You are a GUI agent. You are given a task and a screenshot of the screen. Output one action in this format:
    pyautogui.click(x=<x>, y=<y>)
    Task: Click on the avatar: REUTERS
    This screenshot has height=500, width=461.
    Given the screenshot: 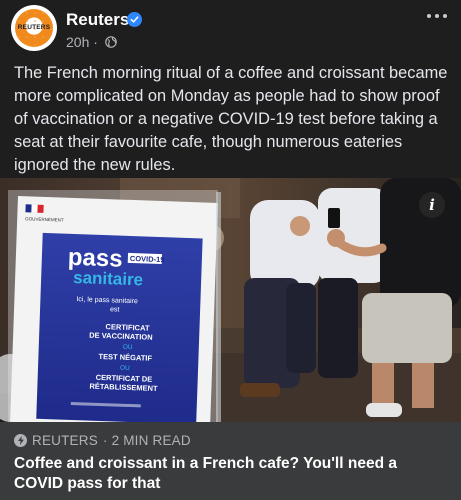 What is the action you would take?
    pyautogui.click(x=34, y=28)
    